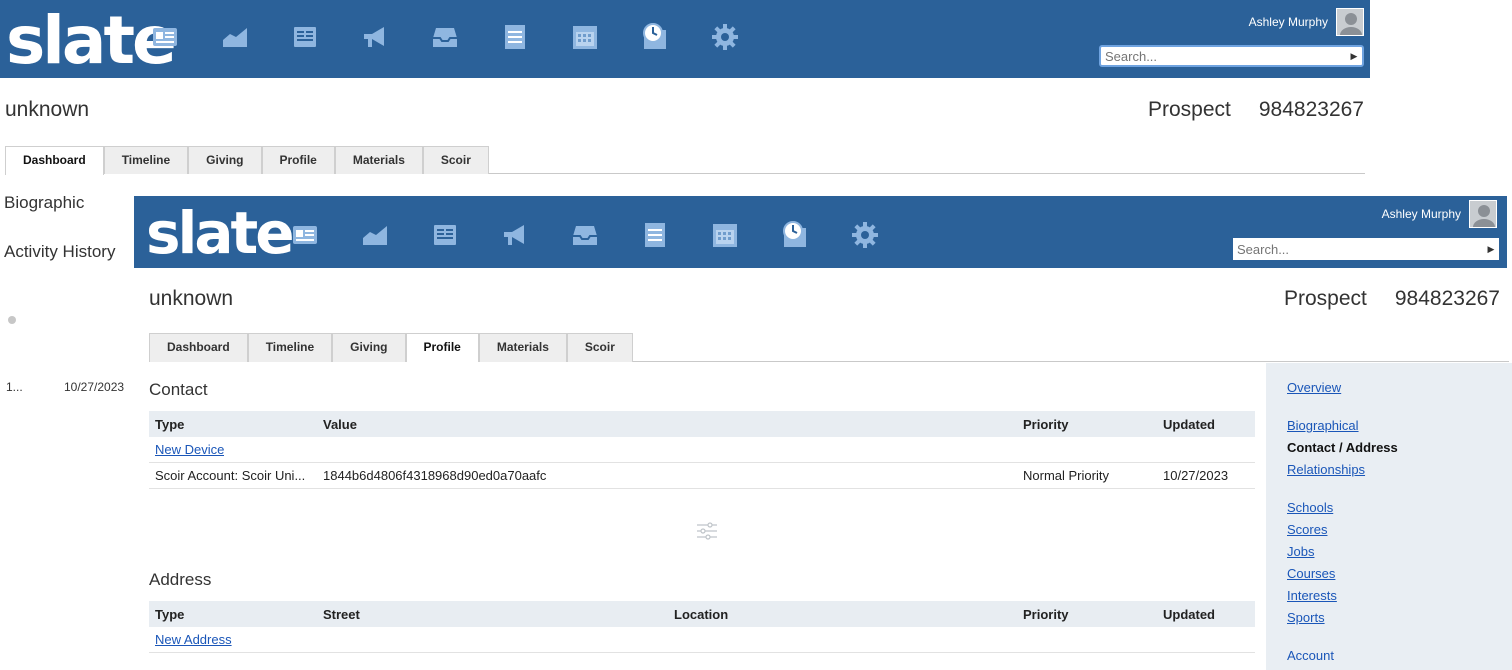 This screenshot has height=670, width=1512. What do you see at coordinates (12, 320) in the screenshot?
I see `timeline-dot-icon` at bounding box center [12, 320].